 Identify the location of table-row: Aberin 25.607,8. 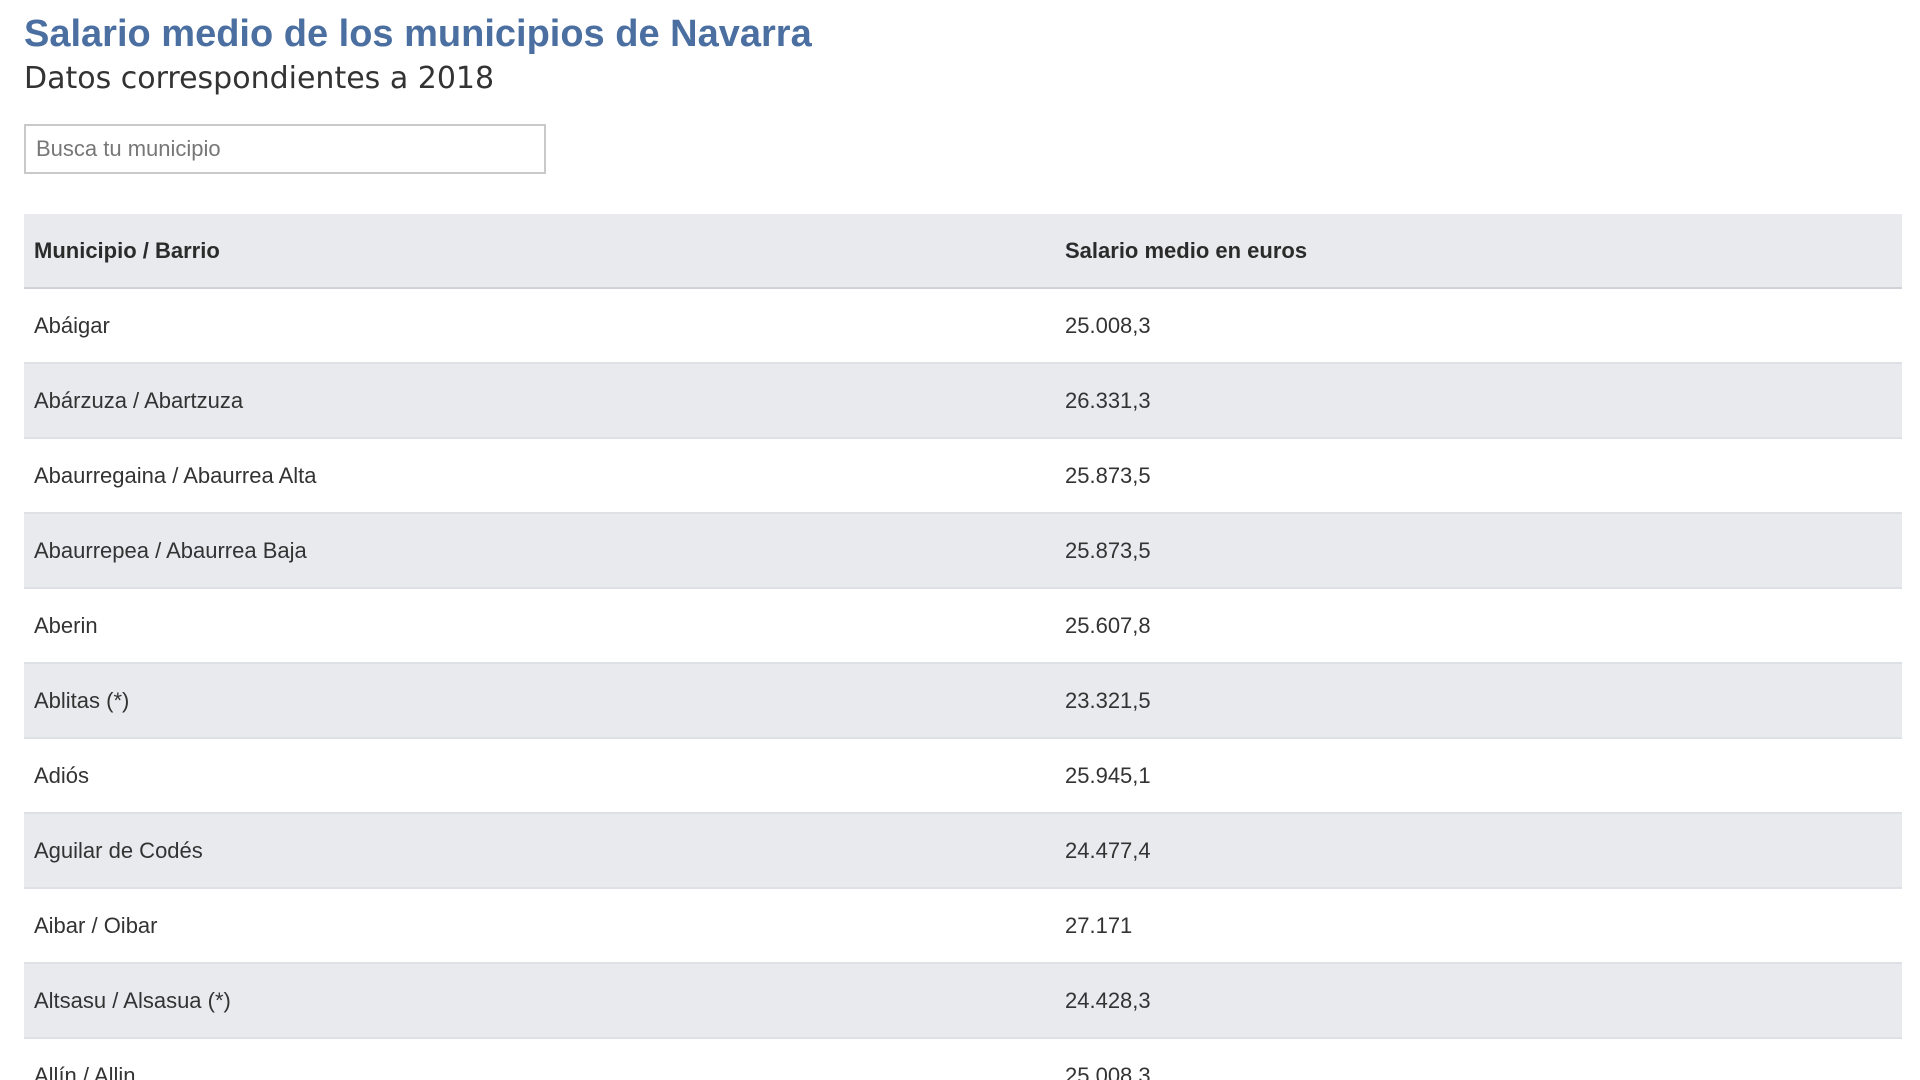
(963, 626).